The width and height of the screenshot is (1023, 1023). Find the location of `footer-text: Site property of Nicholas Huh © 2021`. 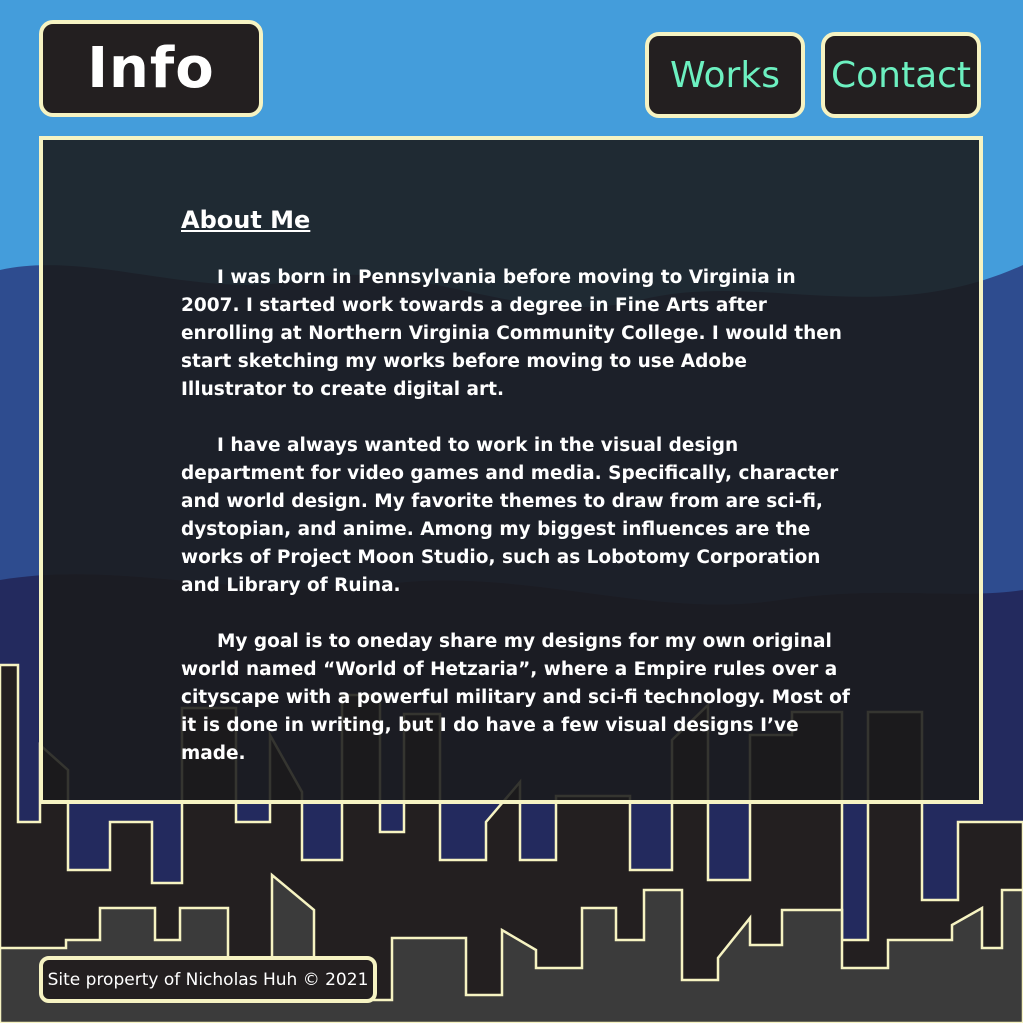

footer-text: Site property of Nicholas Huh © 2021 is located at coordinates (208, 979).